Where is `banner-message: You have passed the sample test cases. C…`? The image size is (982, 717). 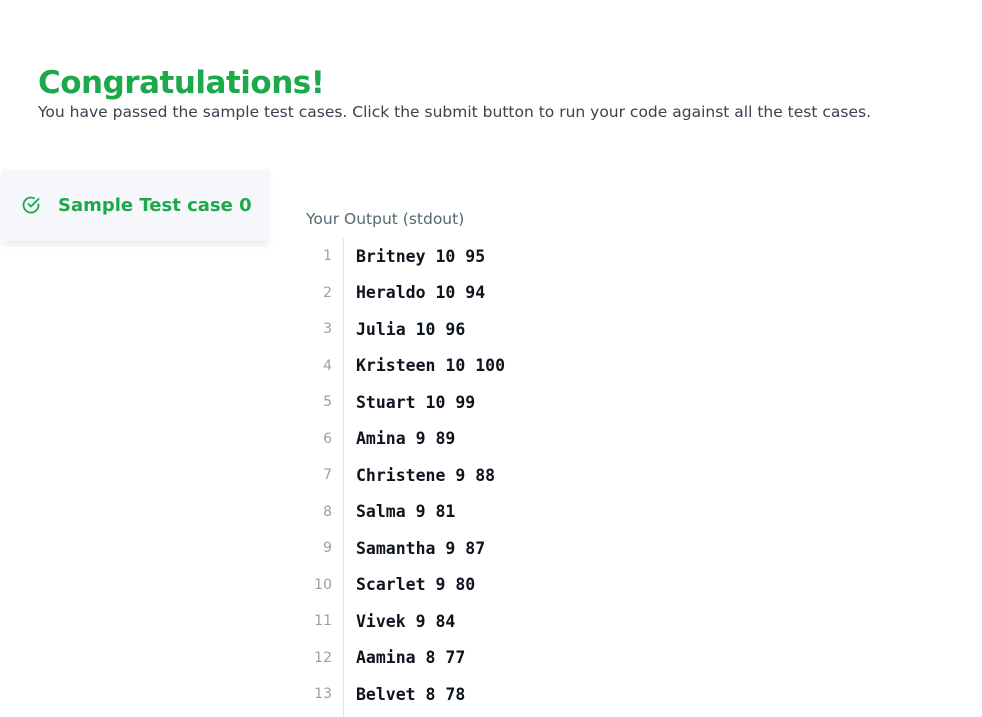
banner-message: You have passed the sample test cases. C… is located at coordinates (455, 112).